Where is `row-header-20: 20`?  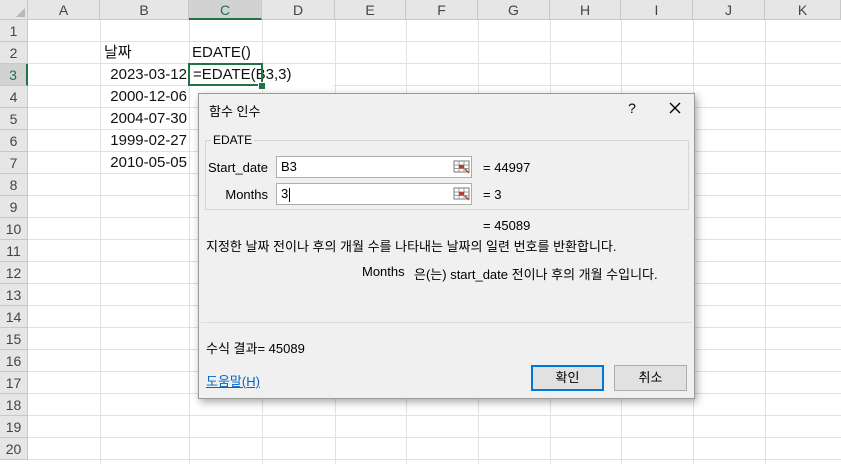
row-header-20: 20 is located at coordinates (14, 449).